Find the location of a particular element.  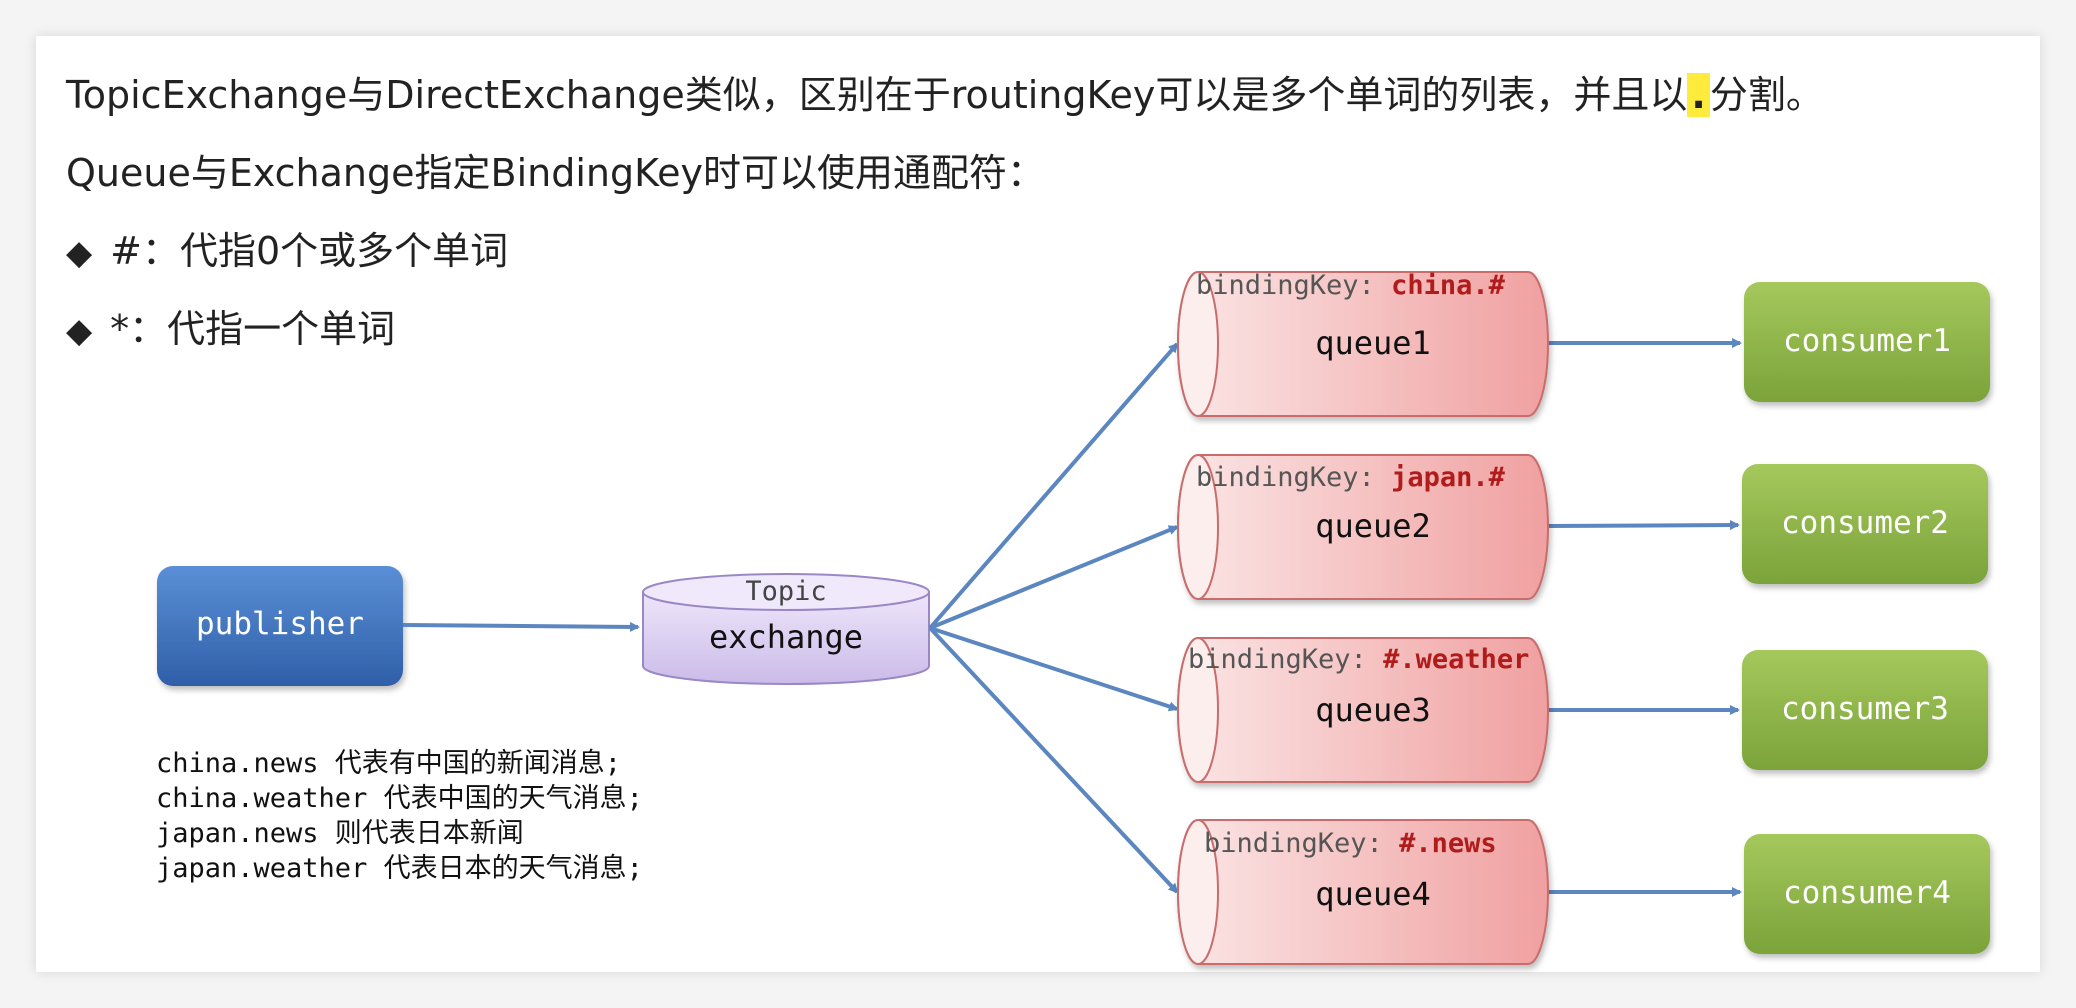

consumer4-label: consumer4 is located at coordinates (1867, 893).